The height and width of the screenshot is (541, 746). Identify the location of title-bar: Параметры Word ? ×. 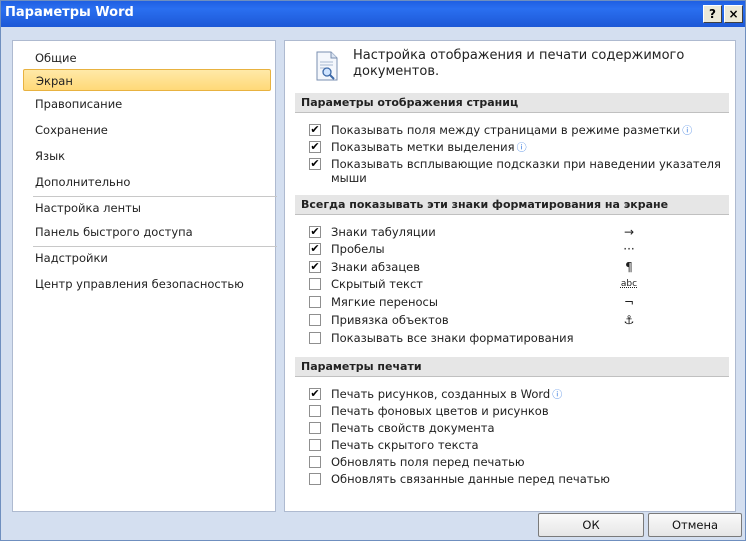
(373, 14).